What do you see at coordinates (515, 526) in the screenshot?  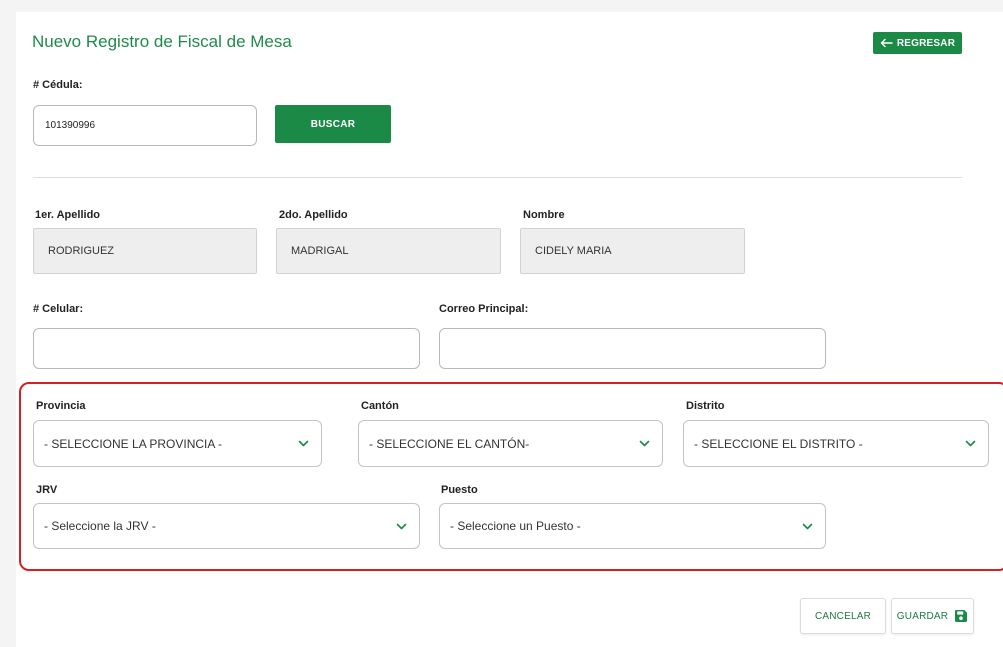 I see `puesto-selected-value: - Seleccione un Puesto -` at bounding box center [515, 526].